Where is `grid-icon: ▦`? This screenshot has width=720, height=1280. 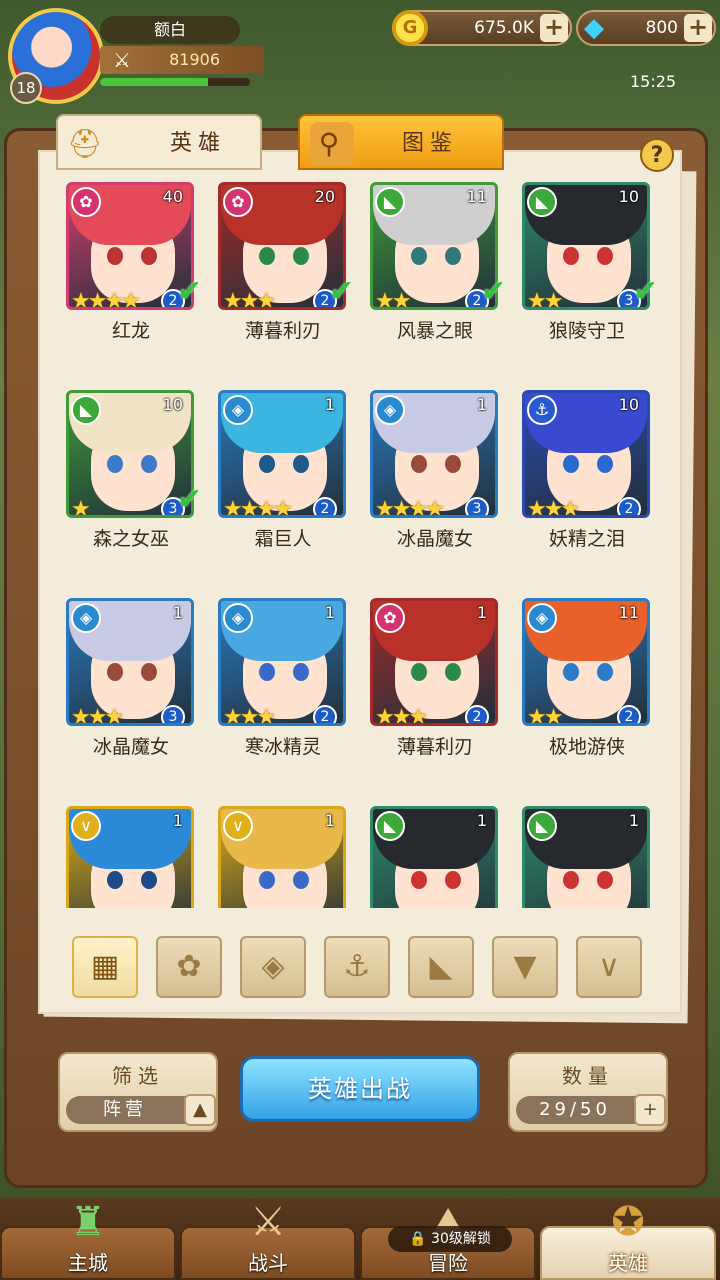
grid-icon: ▦ is located at coordinates (105, 966).